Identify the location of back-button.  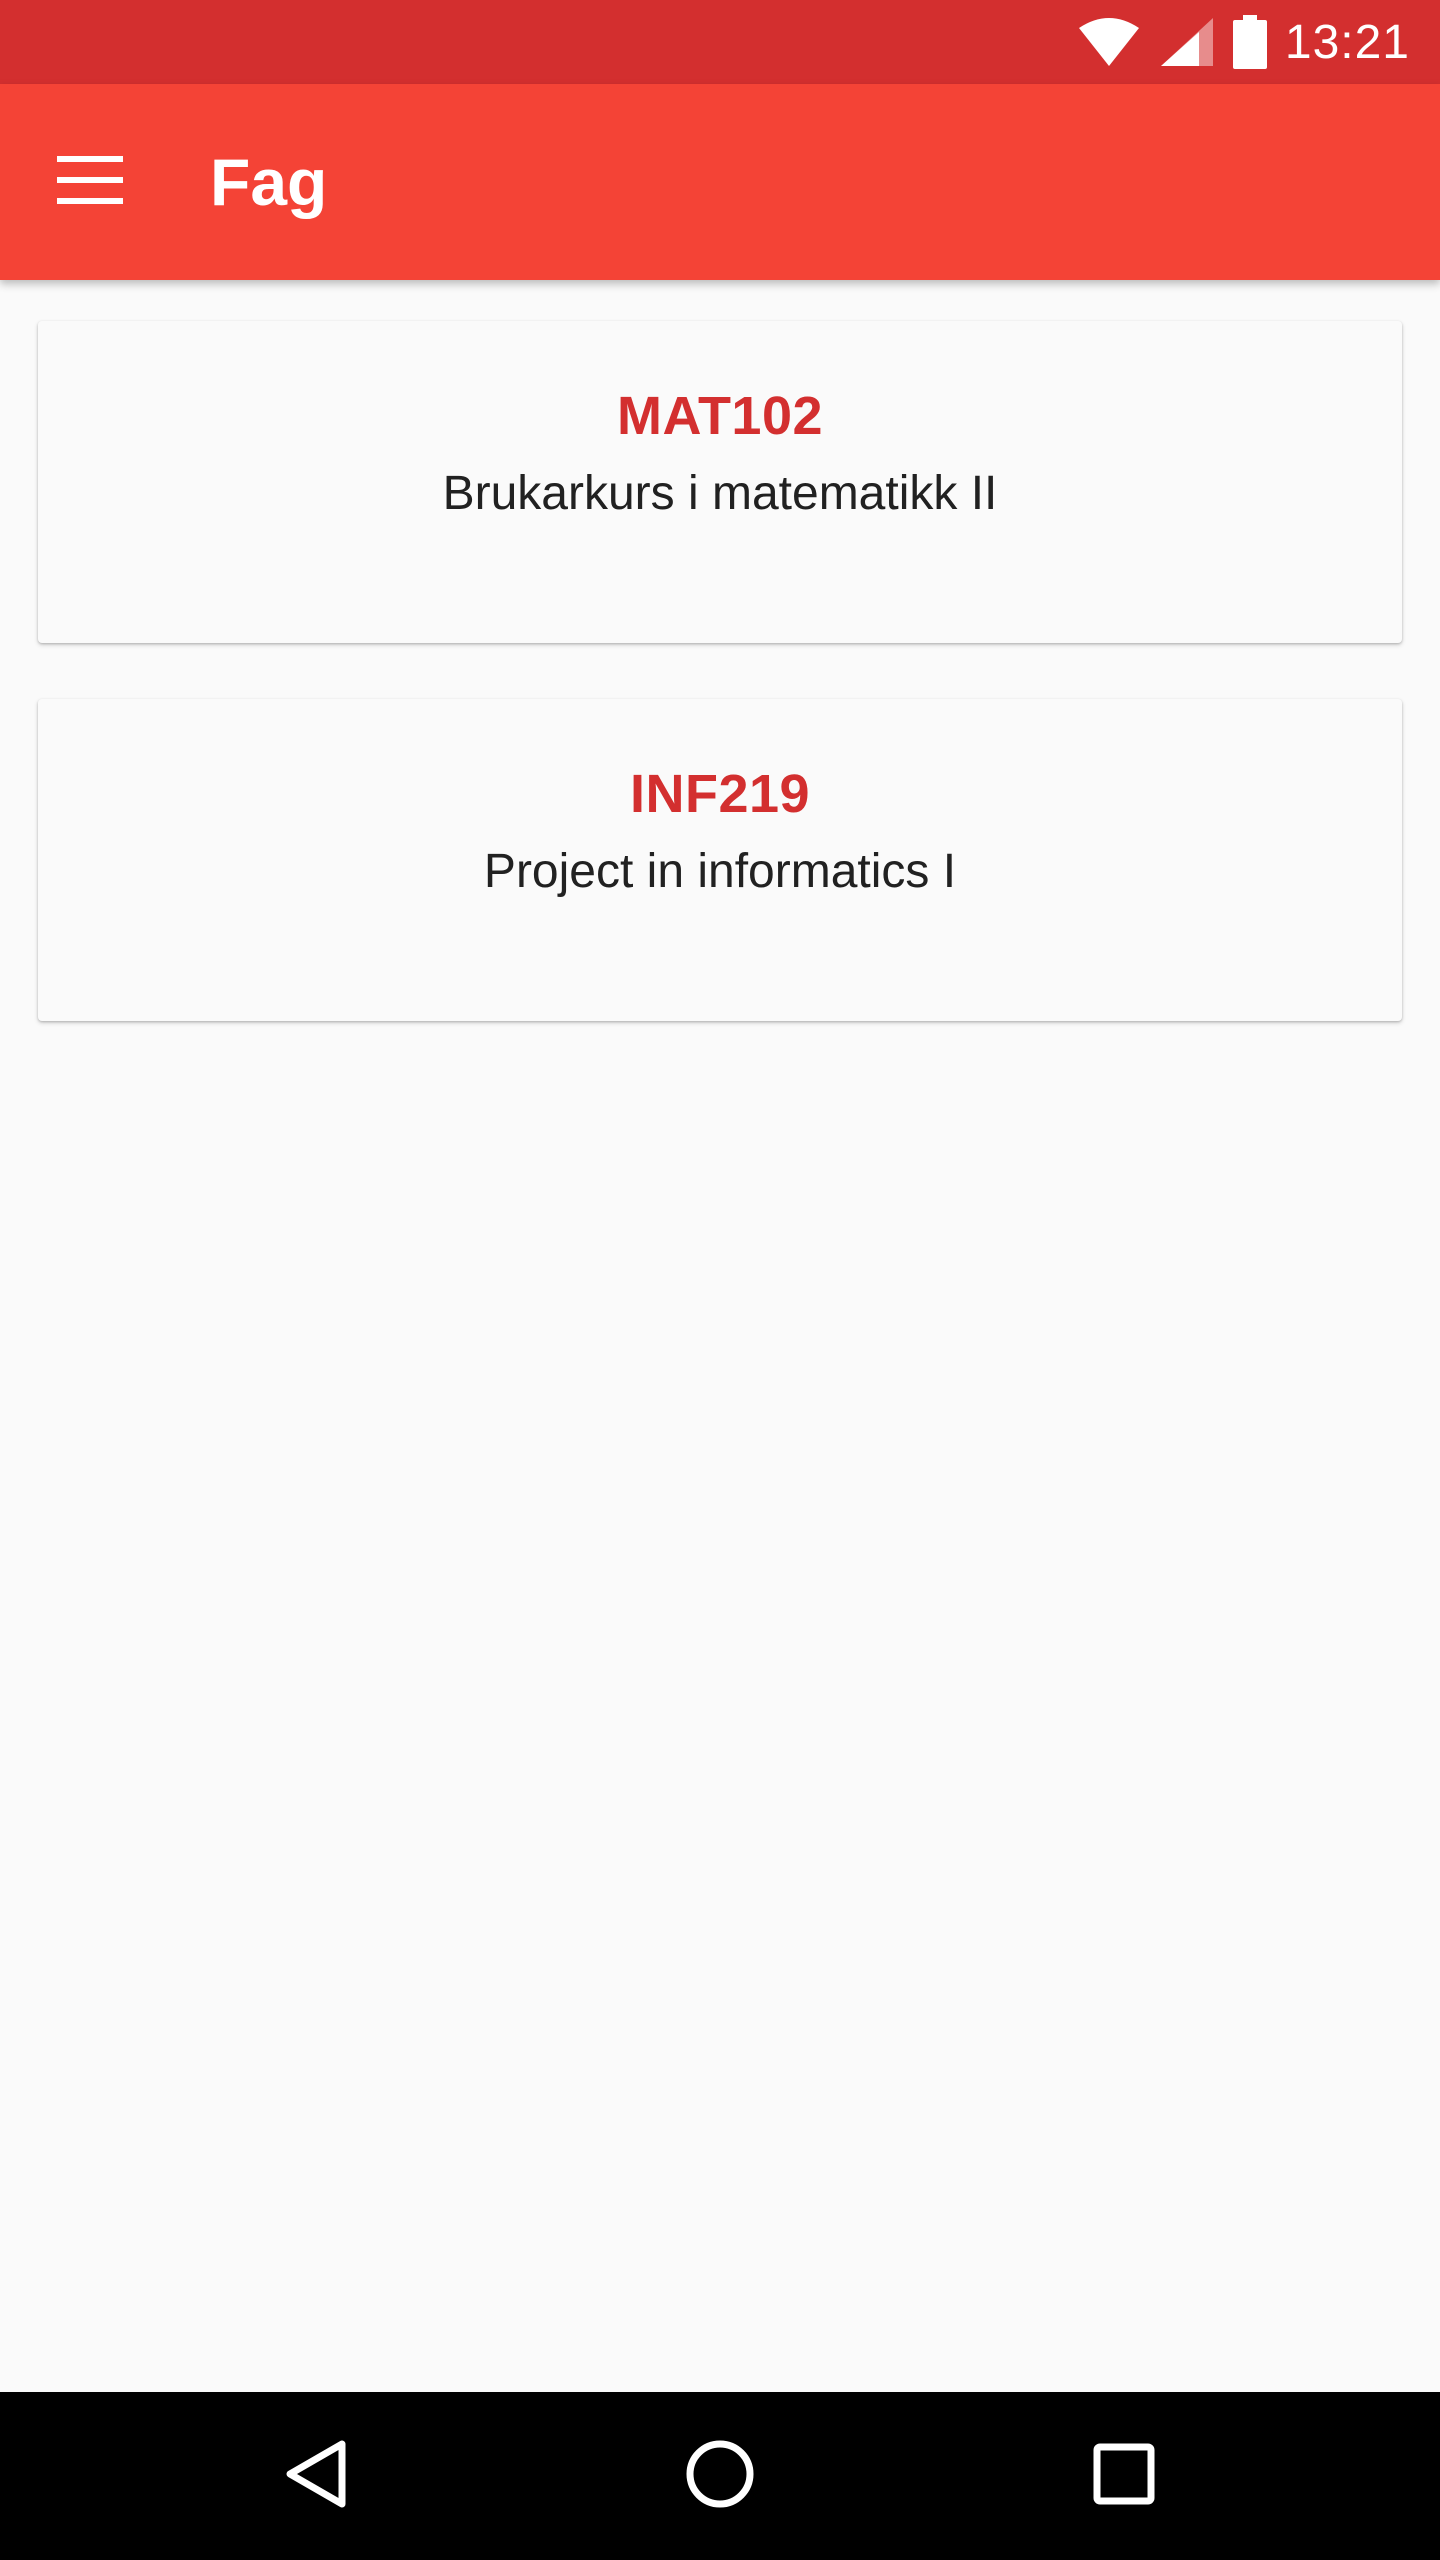
(316, 2476).